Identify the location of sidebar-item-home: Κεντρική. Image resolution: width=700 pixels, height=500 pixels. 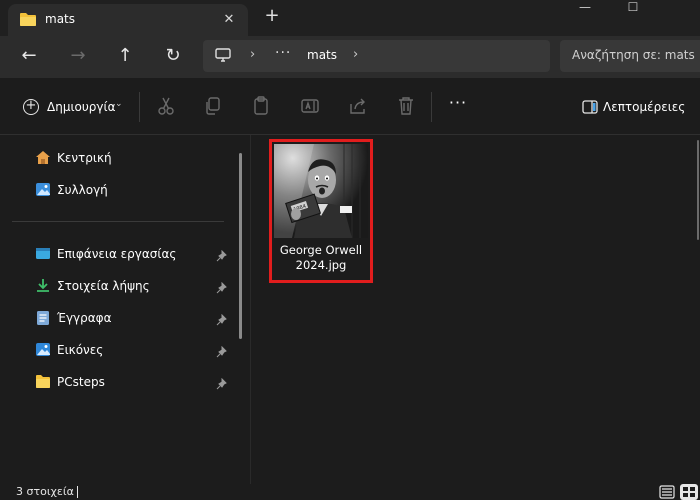
(132, 157).